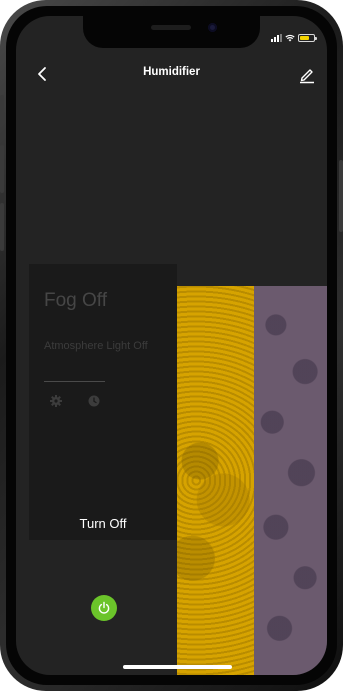 This screenshot has width=343, height=691. What do you see at coordinates (307, 74) in the screenshot?
I see `pencil-icon` at bounding box center [307, 74].